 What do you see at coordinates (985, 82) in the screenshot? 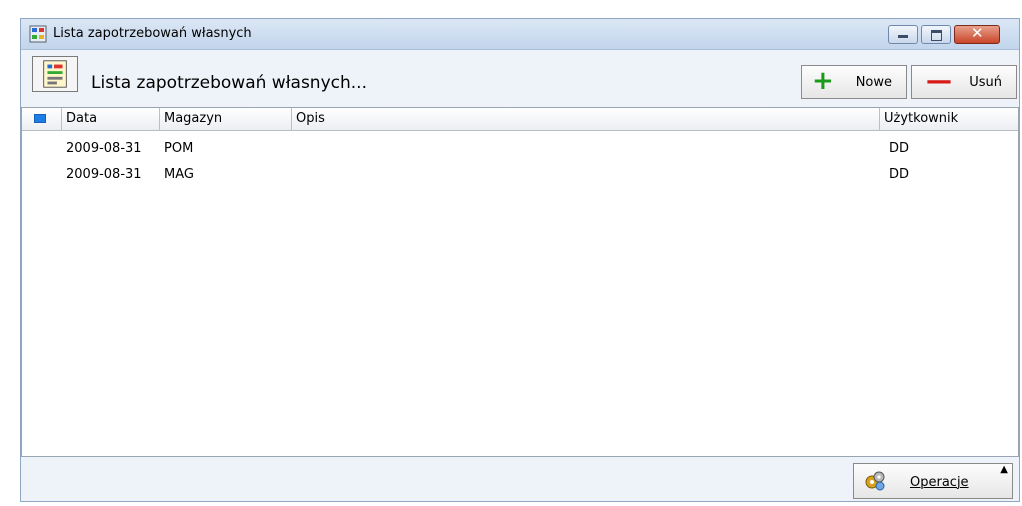
I see `delete-button-label: Usuń` at bounding box center [985, 82].